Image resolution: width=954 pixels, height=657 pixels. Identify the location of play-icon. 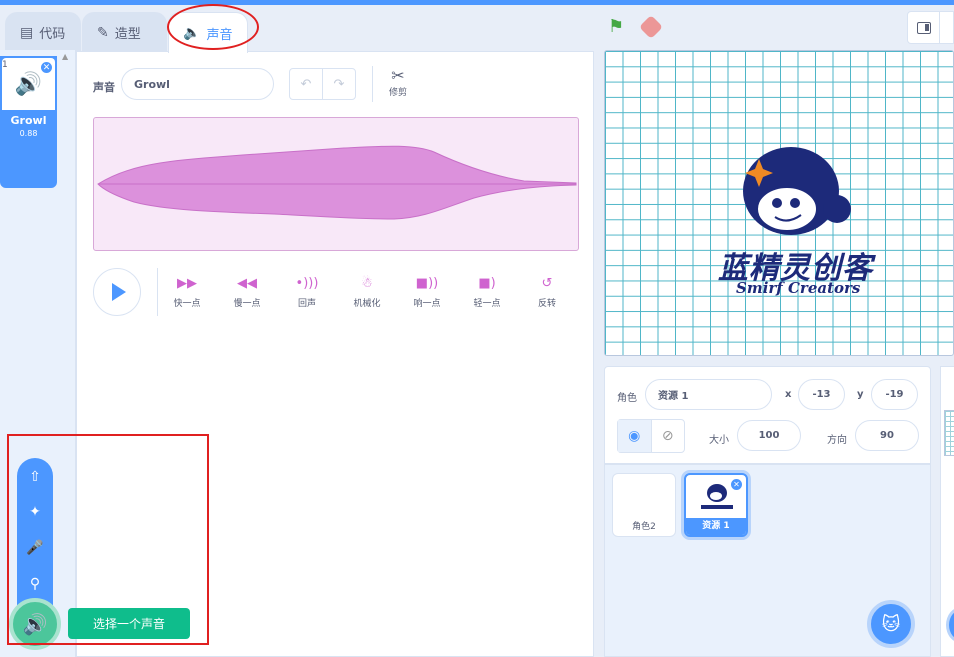
(119, 292).